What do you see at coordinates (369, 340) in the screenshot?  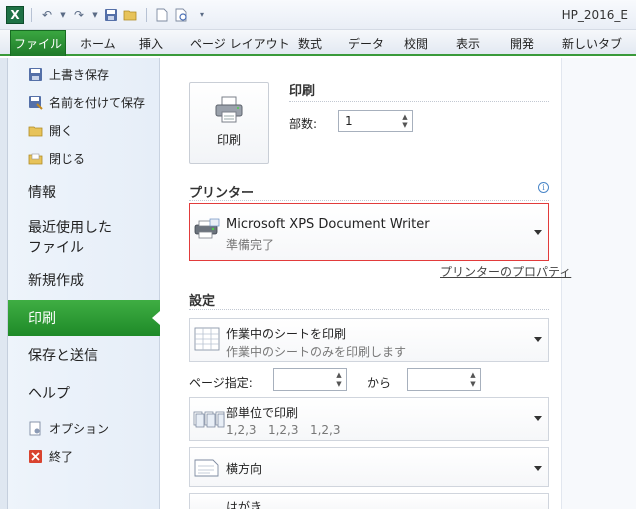 I see `print-what-dropdown: 作業中のシートを印刷 作業中のシートのみを印刷します` at bounding box center [369, 340].